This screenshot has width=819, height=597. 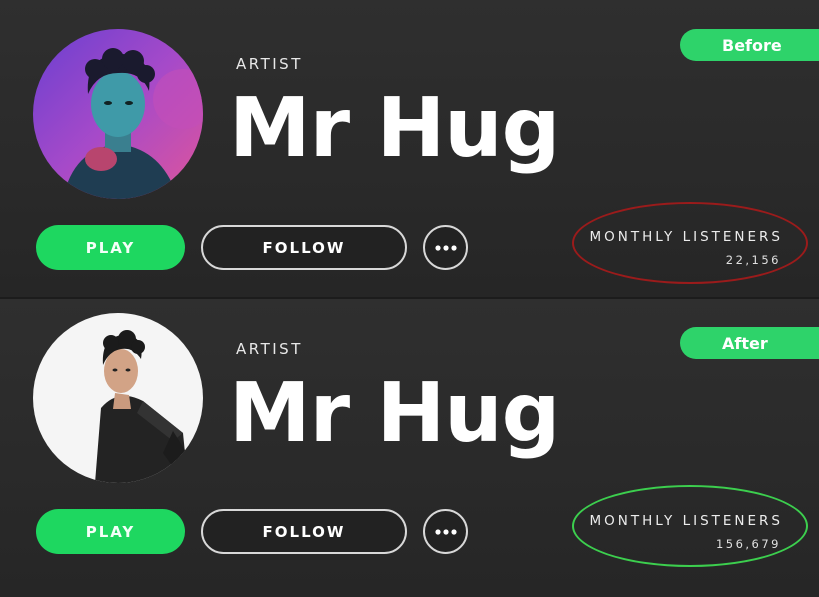 I want to click on highlight-ellipse-before, so click(x=690, y=243).